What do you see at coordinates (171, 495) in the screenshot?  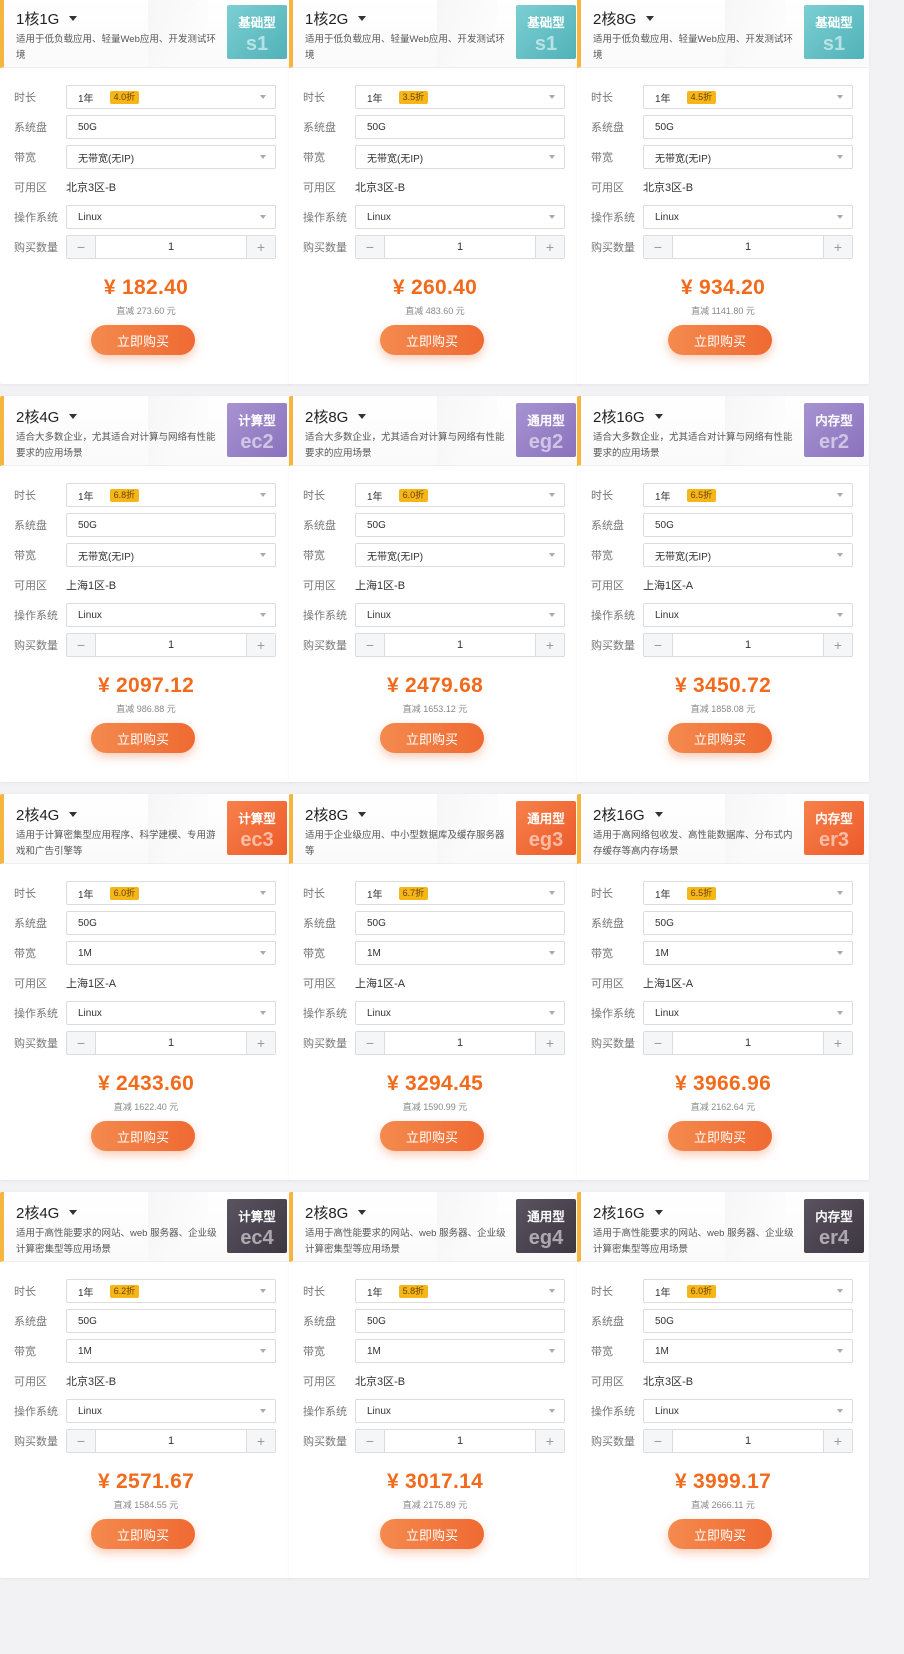 I see `duration-select: 1年 6.8折` at bounding box center [171, 495].